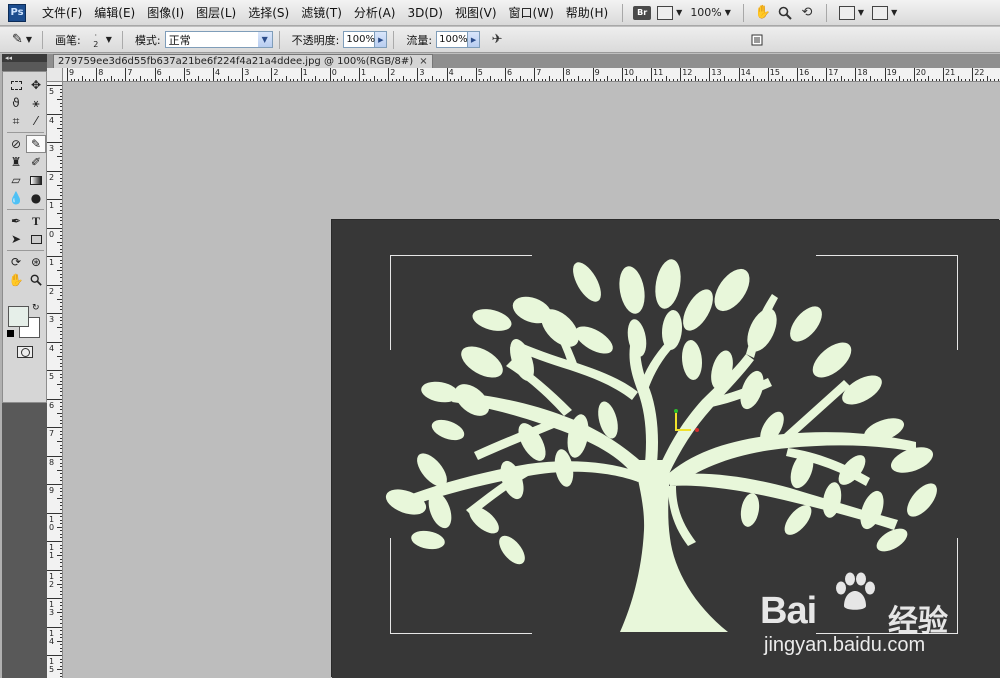 The height and width of the screenshot is (678, 1000). Describe the element at coordinates (642, 13) in the screenshot. I see `launch-bridge-button: Br` at that location.